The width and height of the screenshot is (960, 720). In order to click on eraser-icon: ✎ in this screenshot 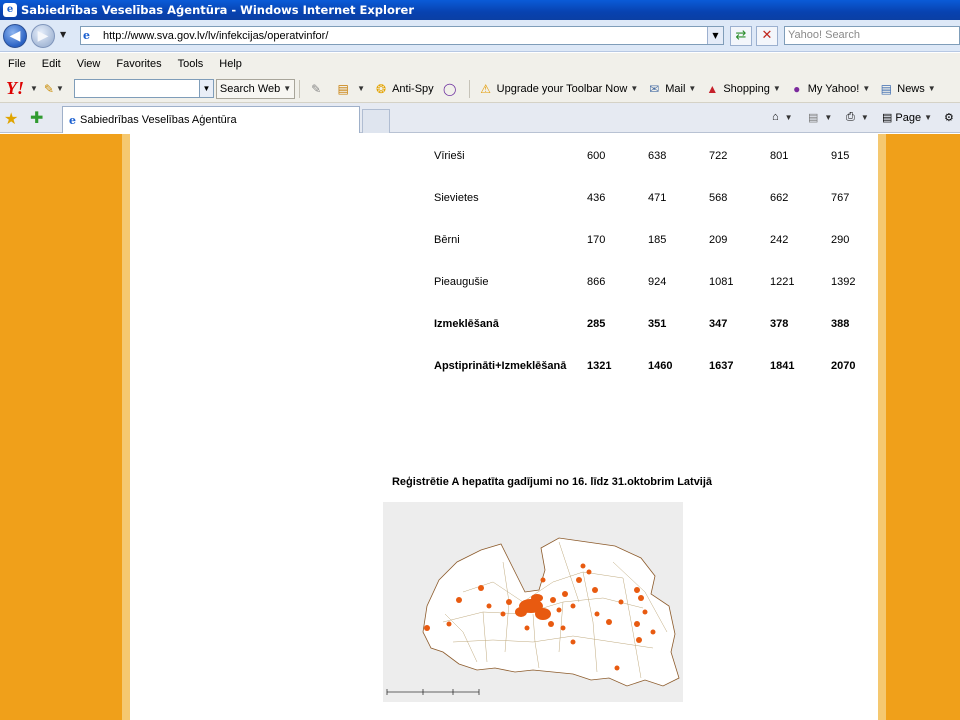, I will do `click(316, 88)`.